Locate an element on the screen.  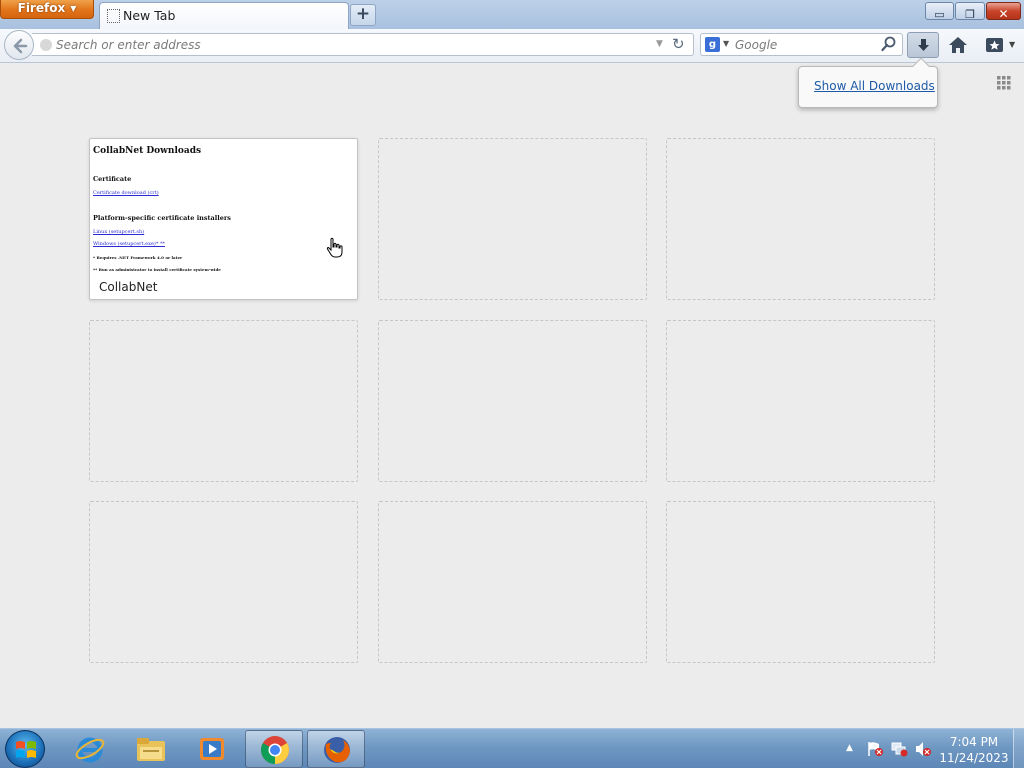
back-button is located at coordinates (19, 45).